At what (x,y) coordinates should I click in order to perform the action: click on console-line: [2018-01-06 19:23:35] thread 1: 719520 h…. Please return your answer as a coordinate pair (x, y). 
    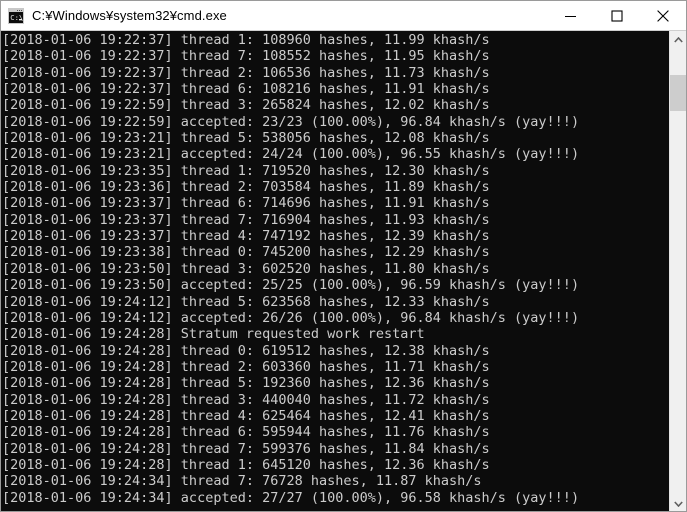
    Looking at the image, I should click on (246, 170).